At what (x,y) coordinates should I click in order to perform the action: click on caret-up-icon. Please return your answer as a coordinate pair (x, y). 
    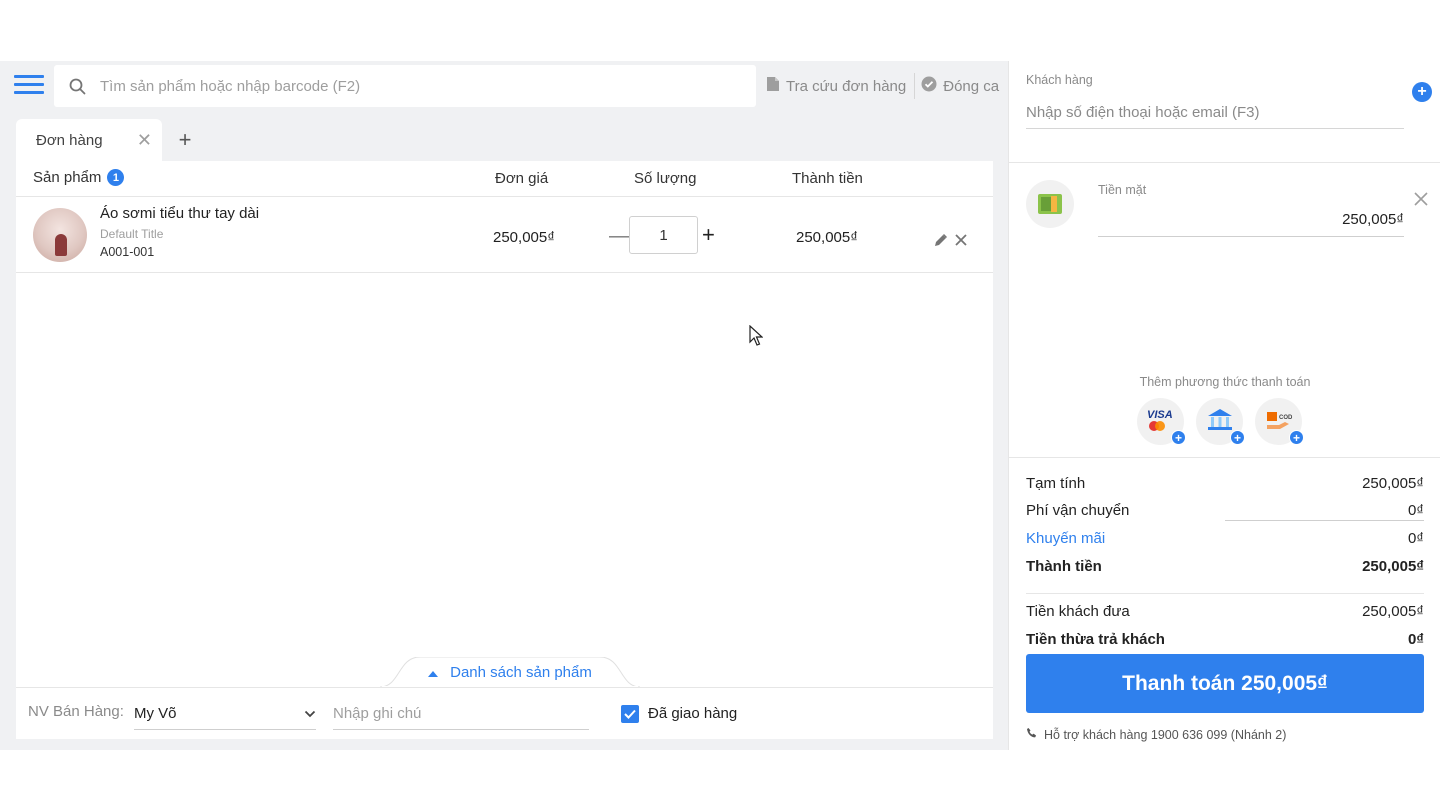
    Looking at the image, I should click on (433, 672).